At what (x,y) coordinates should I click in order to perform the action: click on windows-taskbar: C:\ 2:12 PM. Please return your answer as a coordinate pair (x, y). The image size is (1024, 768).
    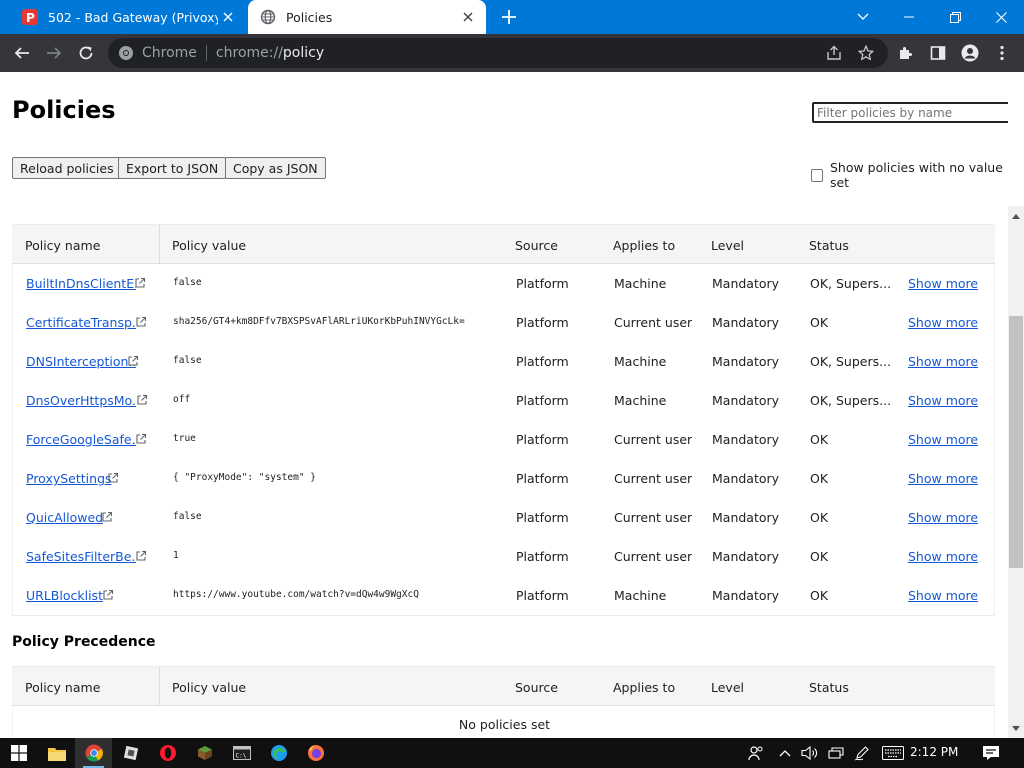
    Looking at the image, I should click on (512, 753).